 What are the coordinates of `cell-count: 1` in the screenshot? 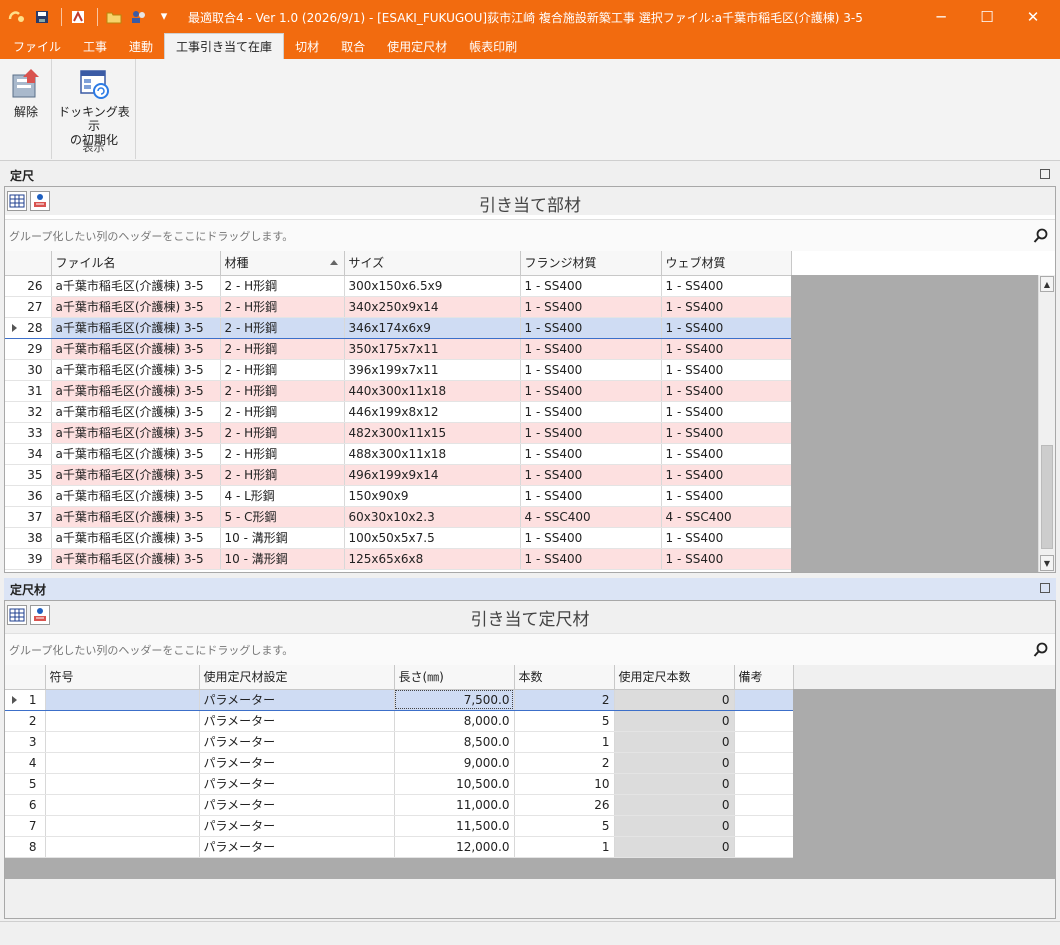 It's located at (564, 742).